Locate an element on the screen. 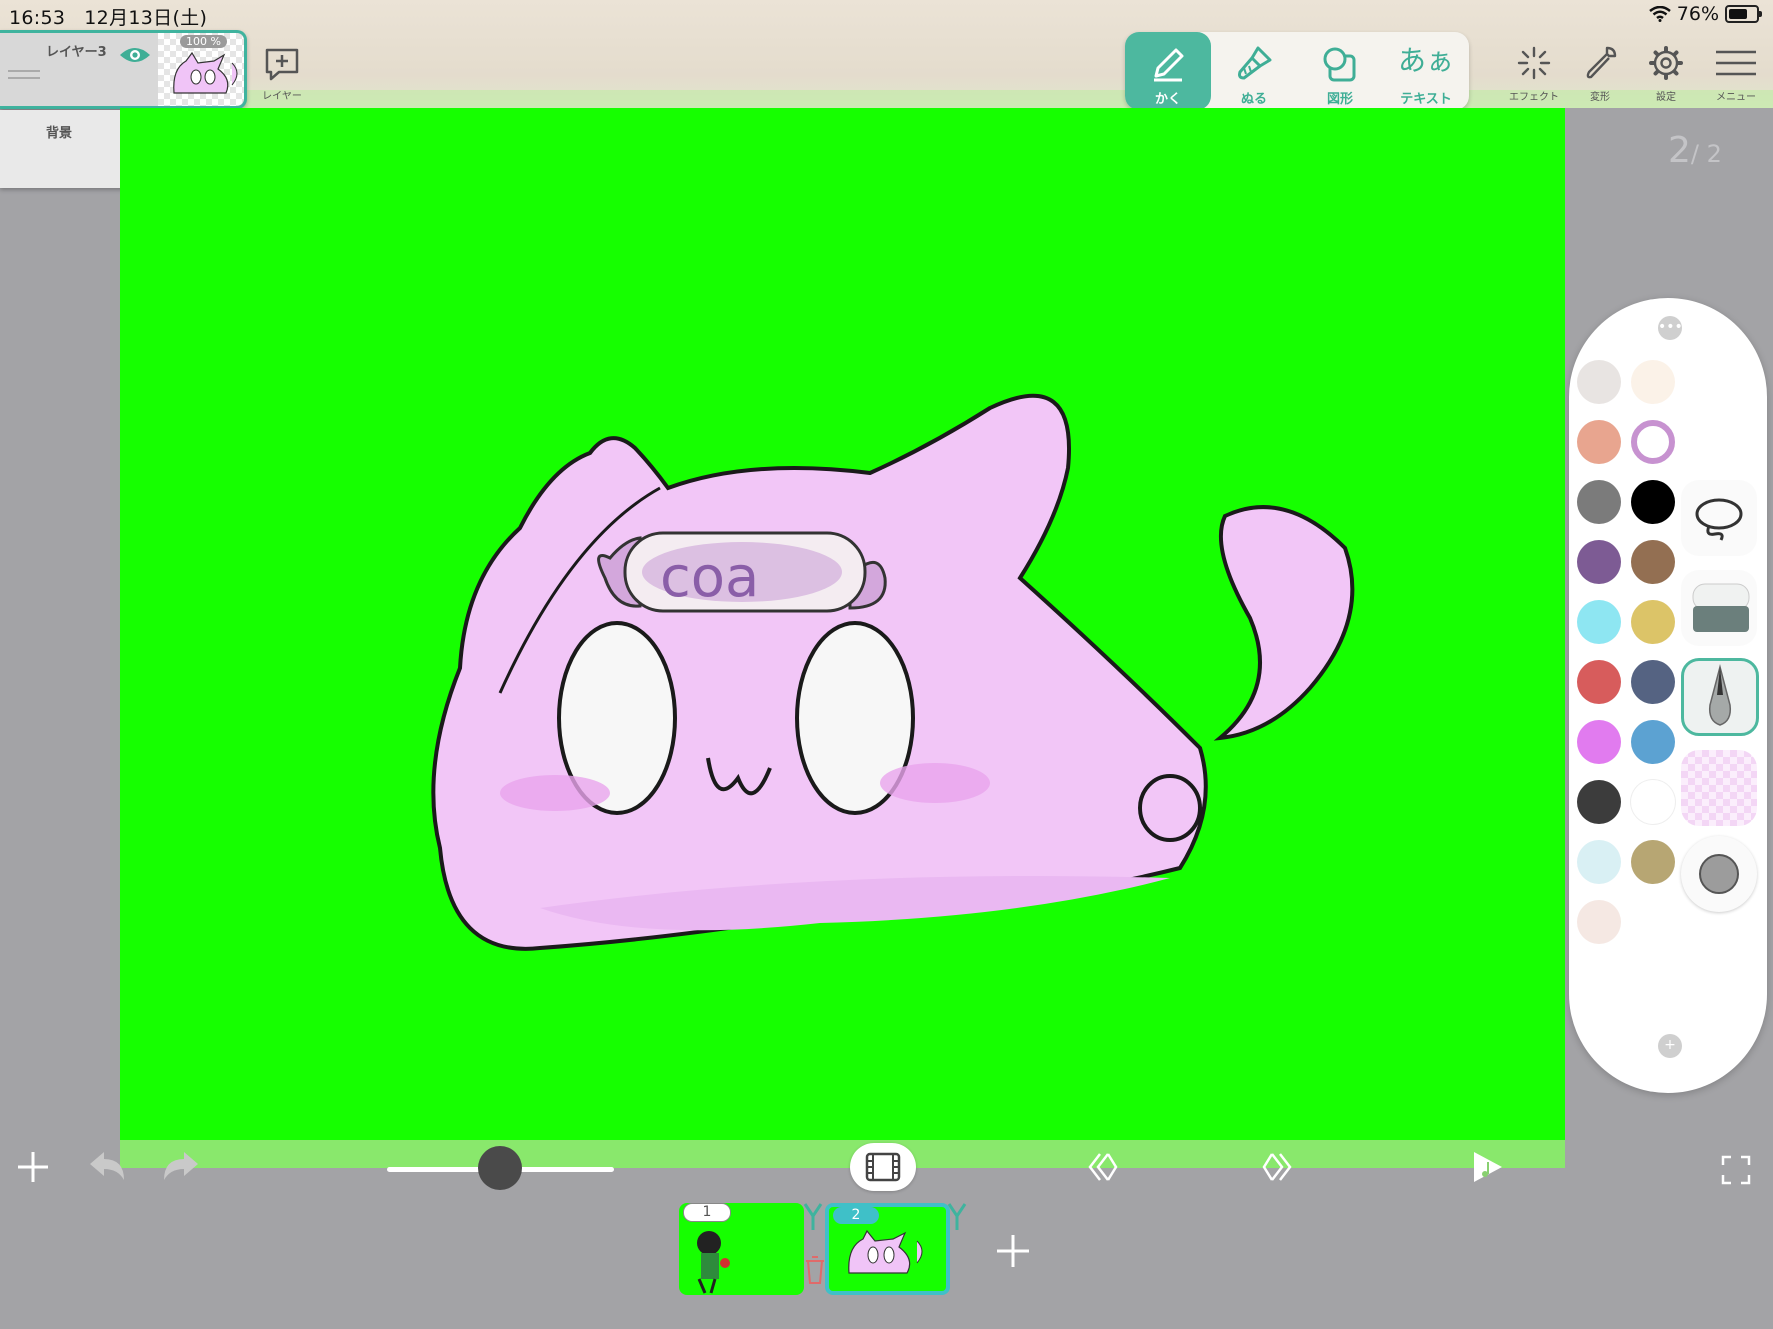  layer-row-layer3: レイヤー3 100 % is located at coordinates (123, 69).